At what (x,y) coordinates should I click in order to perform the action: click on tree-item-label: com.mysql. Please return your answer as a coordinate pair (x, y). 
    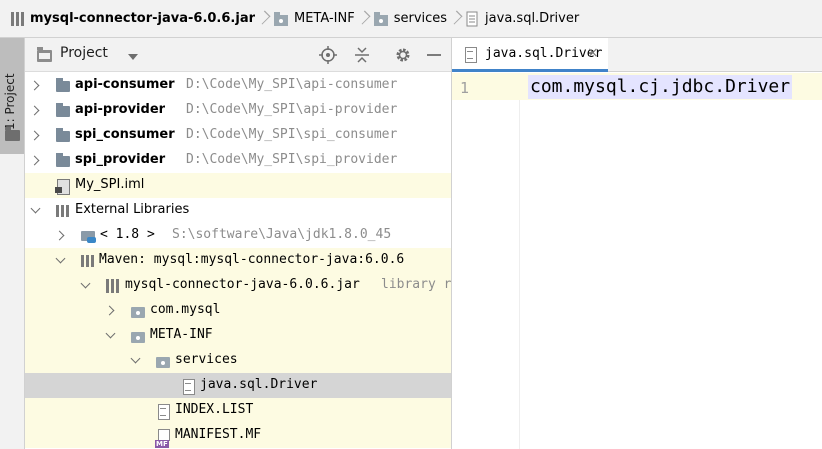
    Looking at the image, I should click on (185, 309).